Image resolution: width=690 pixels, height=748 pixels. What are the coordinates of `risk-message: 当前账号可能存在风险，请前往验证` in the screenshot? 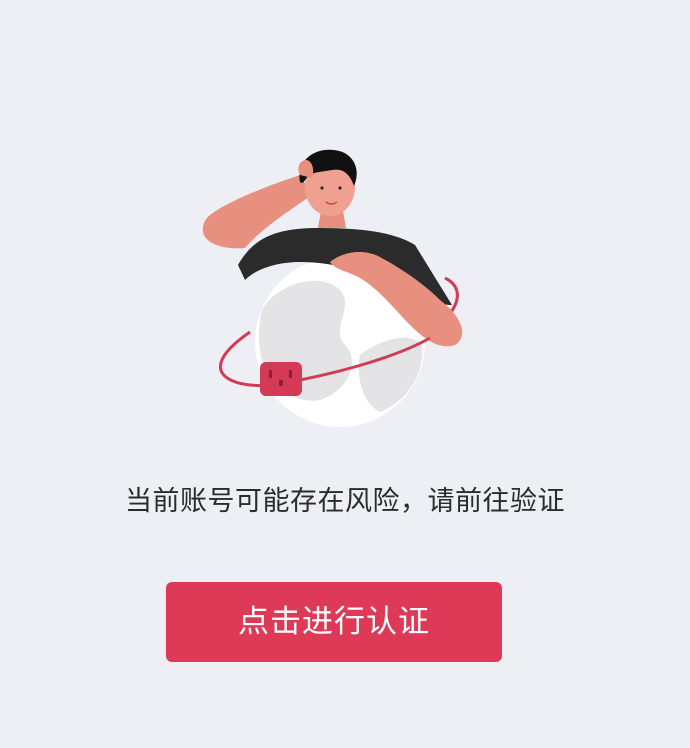 It's located at (345, 501).